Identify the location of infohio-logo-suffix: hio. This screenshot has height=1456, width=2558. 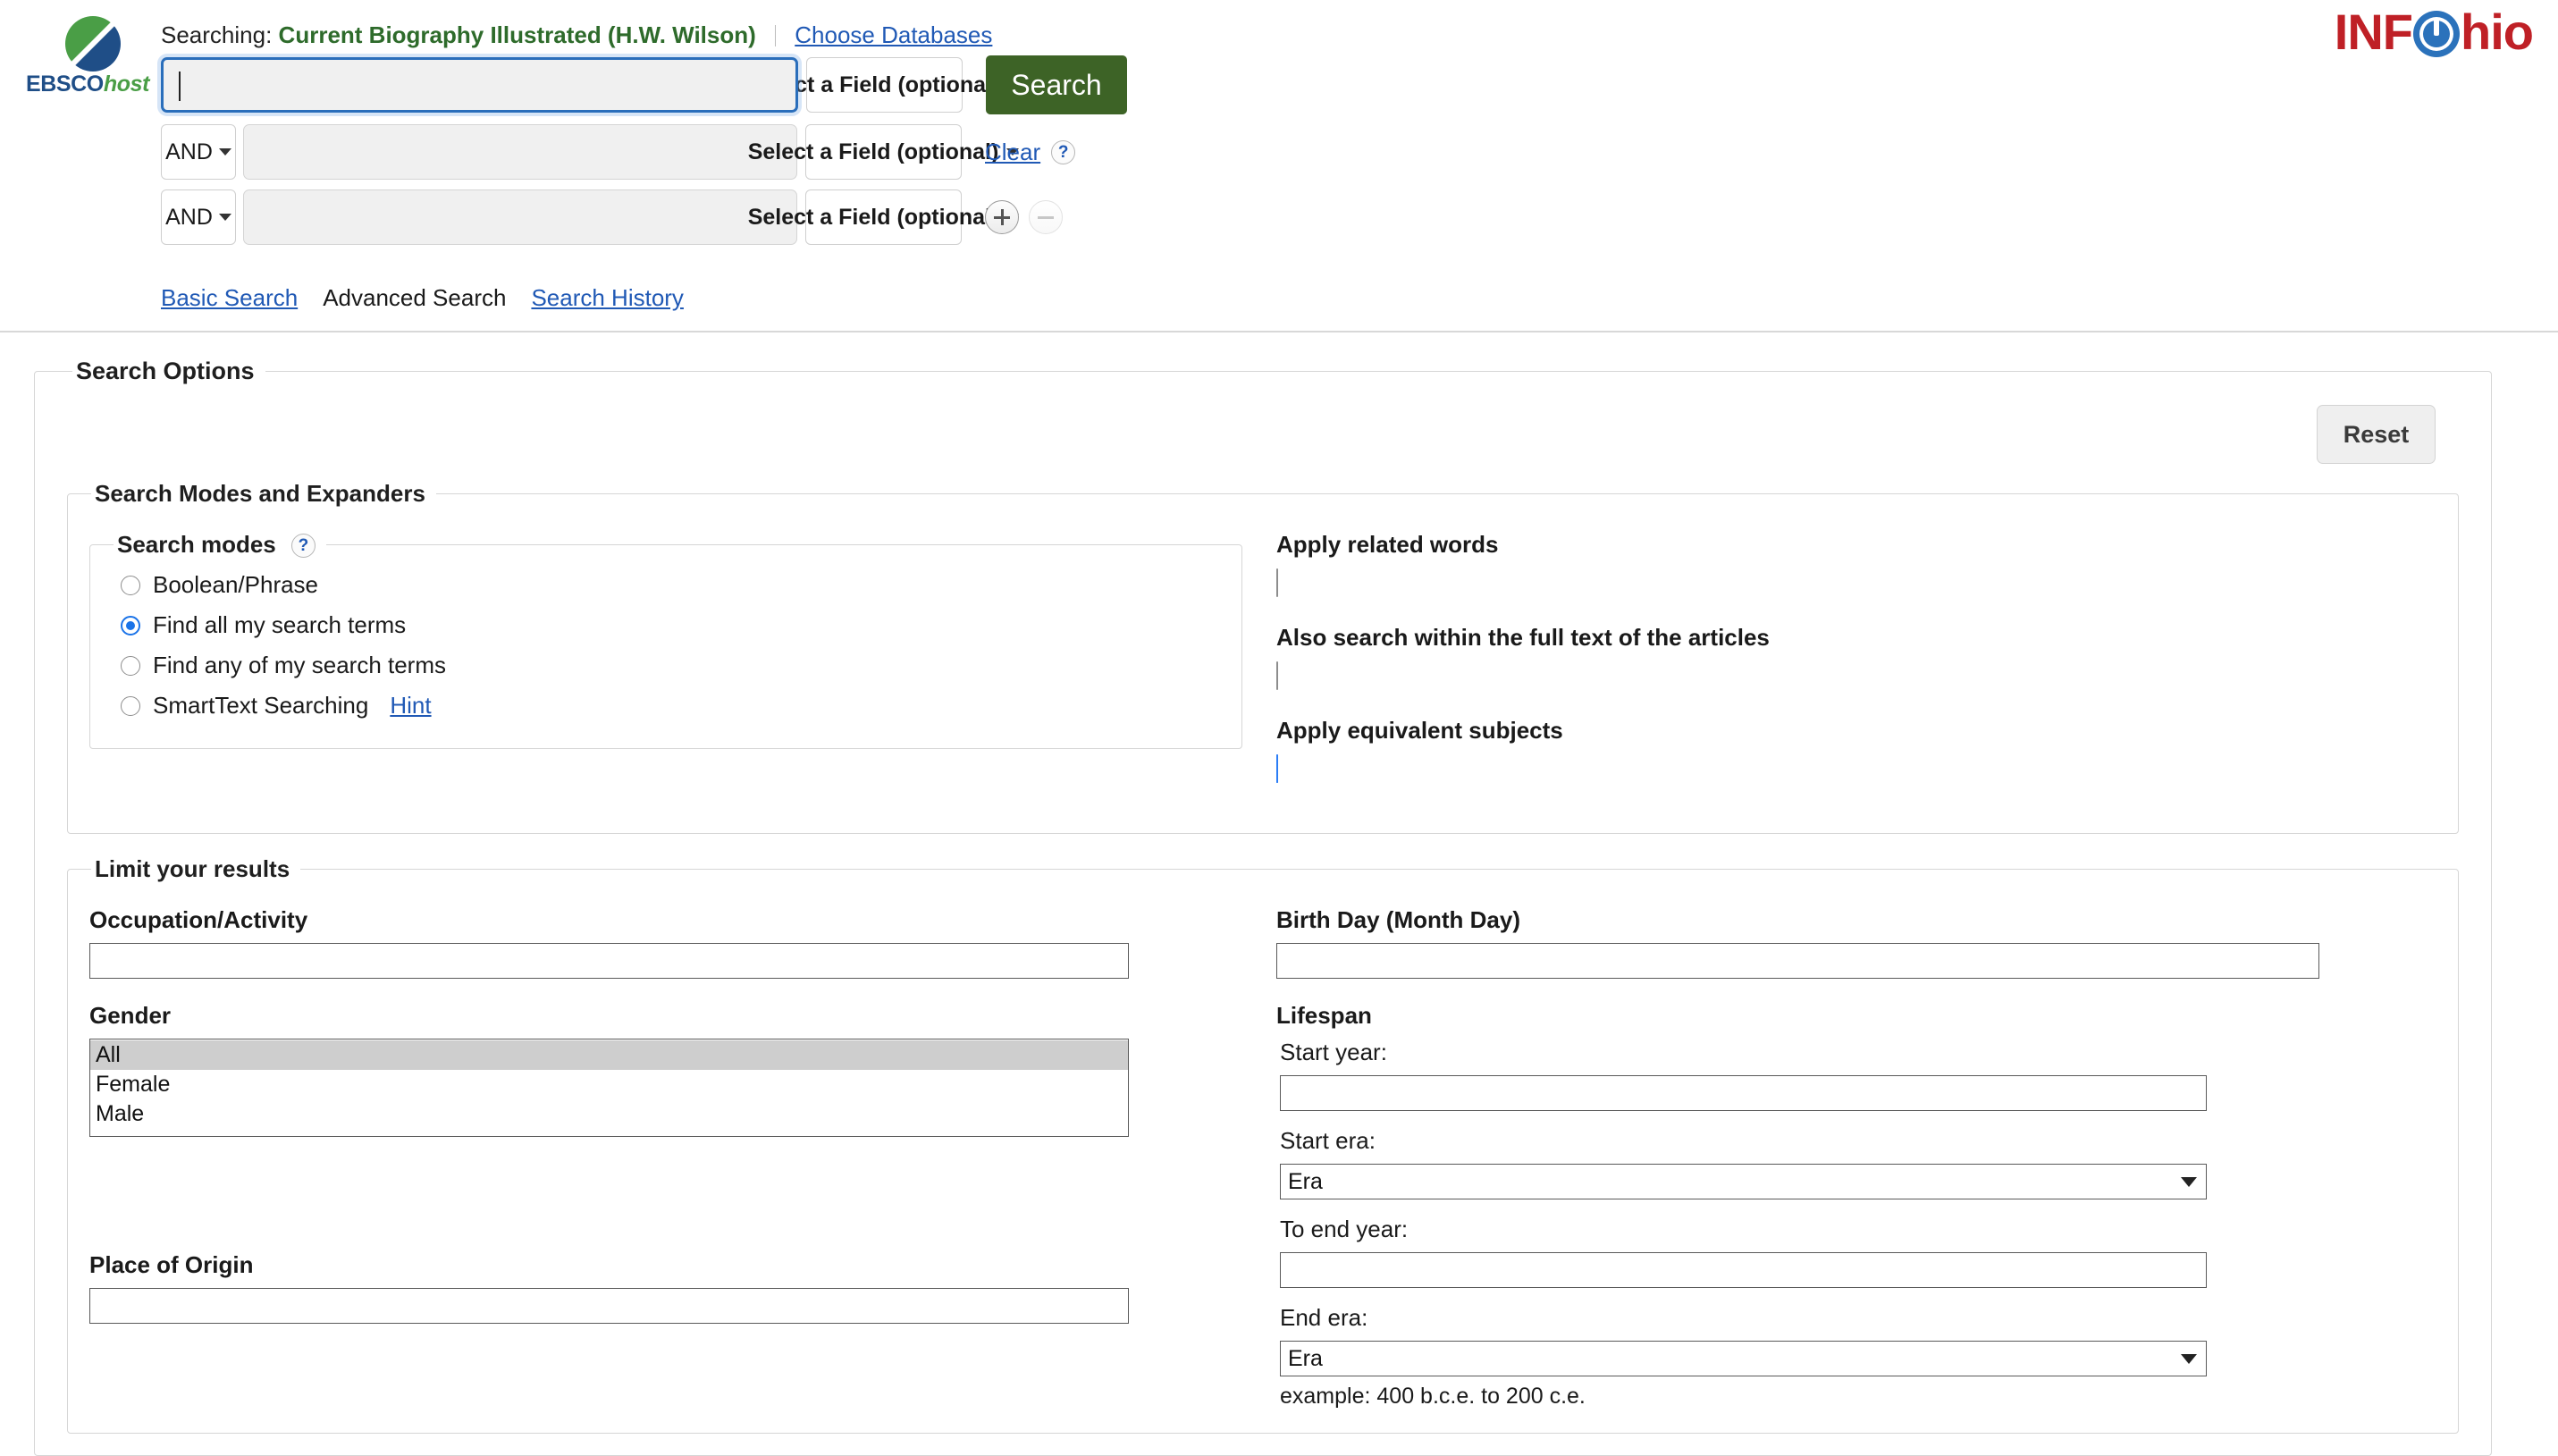
(2497, 32).